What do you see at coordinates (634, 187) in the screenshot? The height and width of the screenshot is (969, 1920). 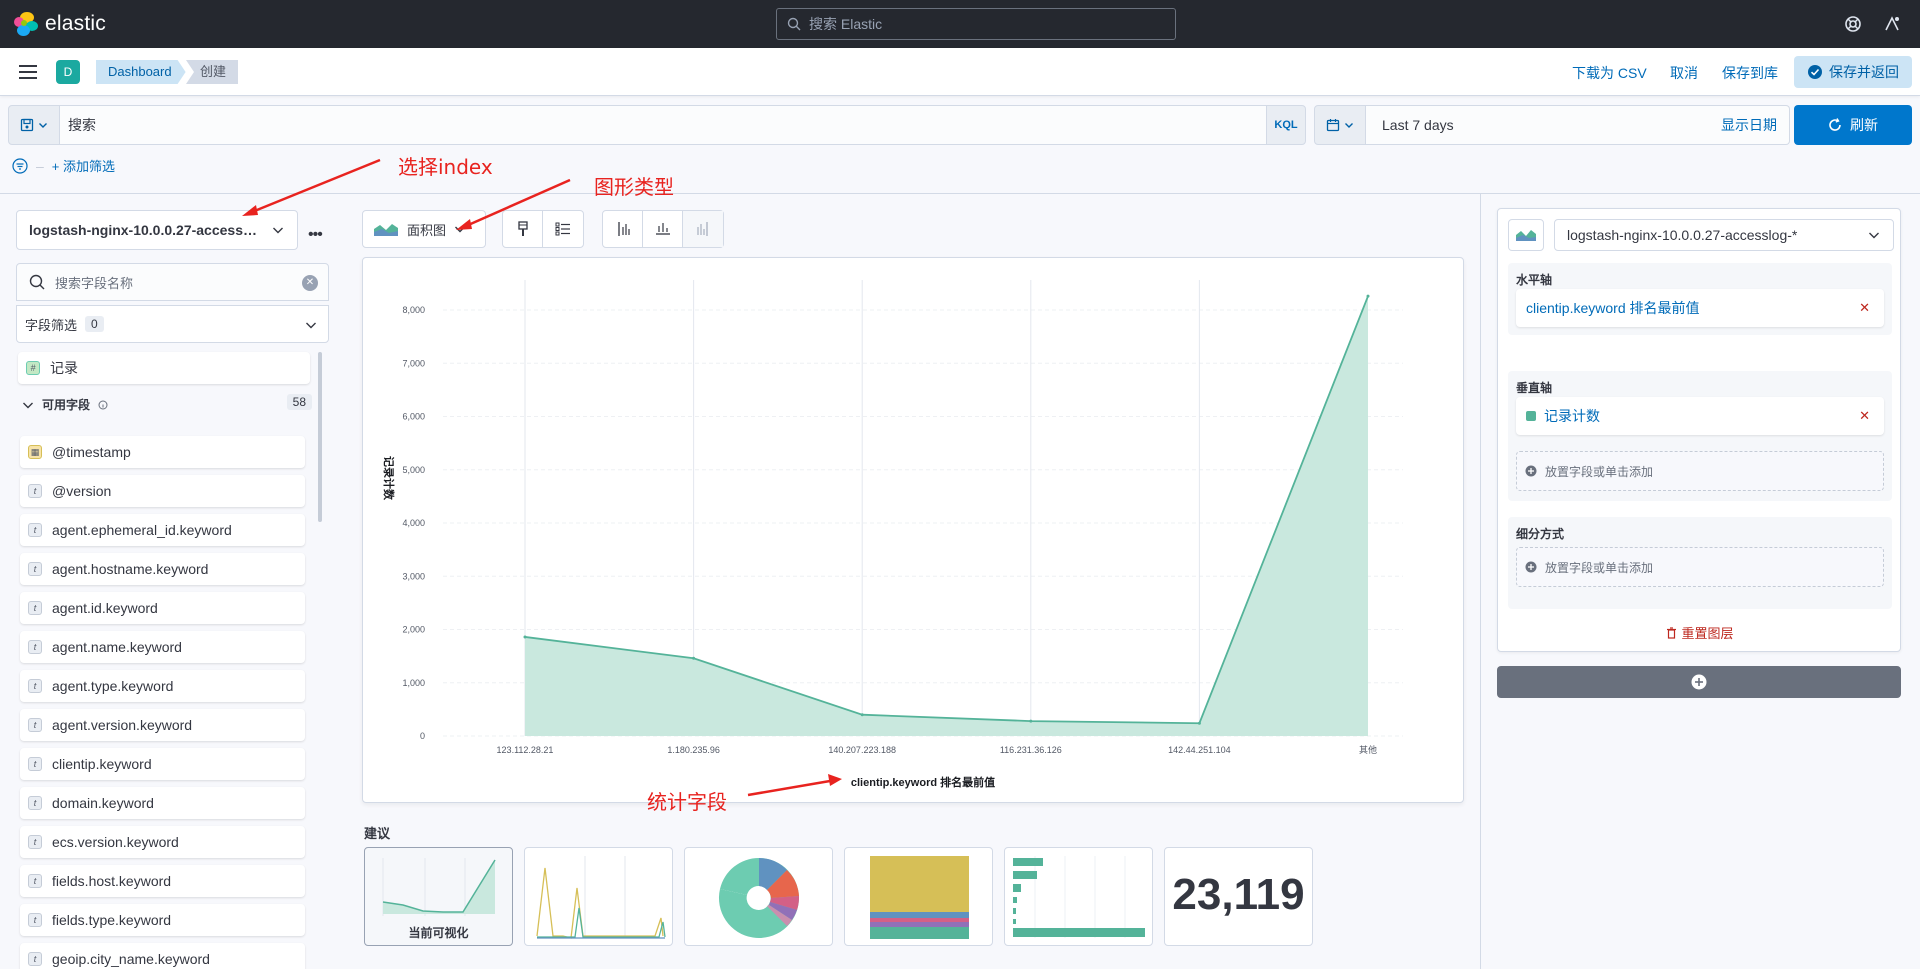 I see `annotation-chart-type: 图形类型` at bounding box center [634, 187].